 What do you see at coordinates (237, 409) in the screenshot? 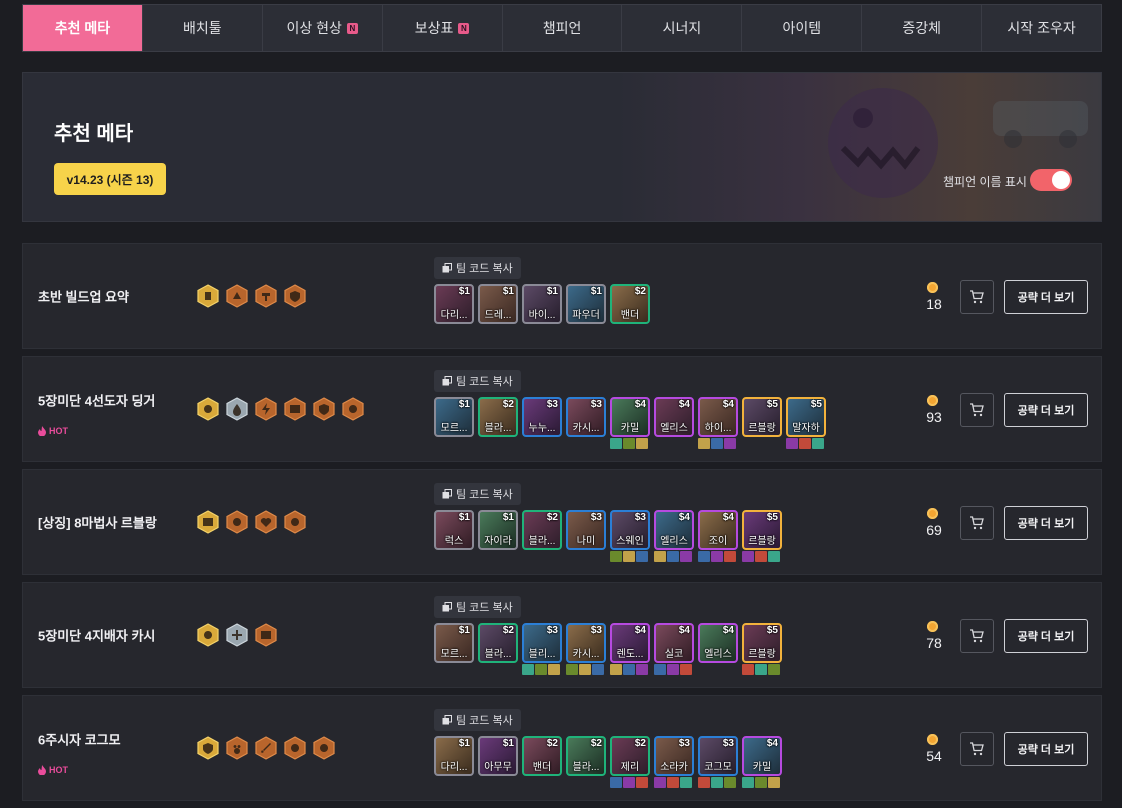
I see `drop-icon` at bounding box center [237, 409].